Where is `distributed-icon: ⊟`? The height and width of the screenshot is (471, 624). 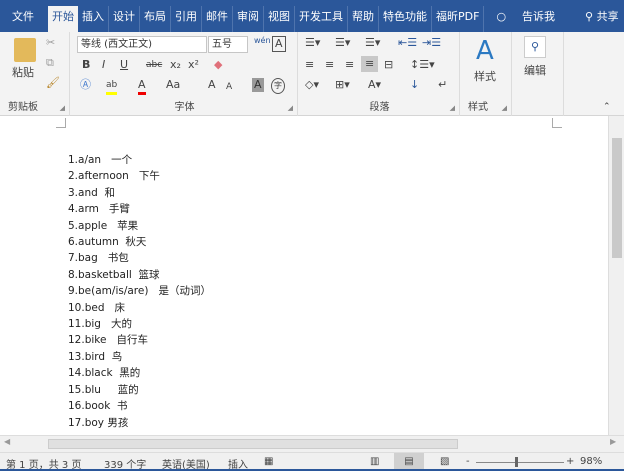 distributed-icon: ⊟ is located at coordinates (388, 65).